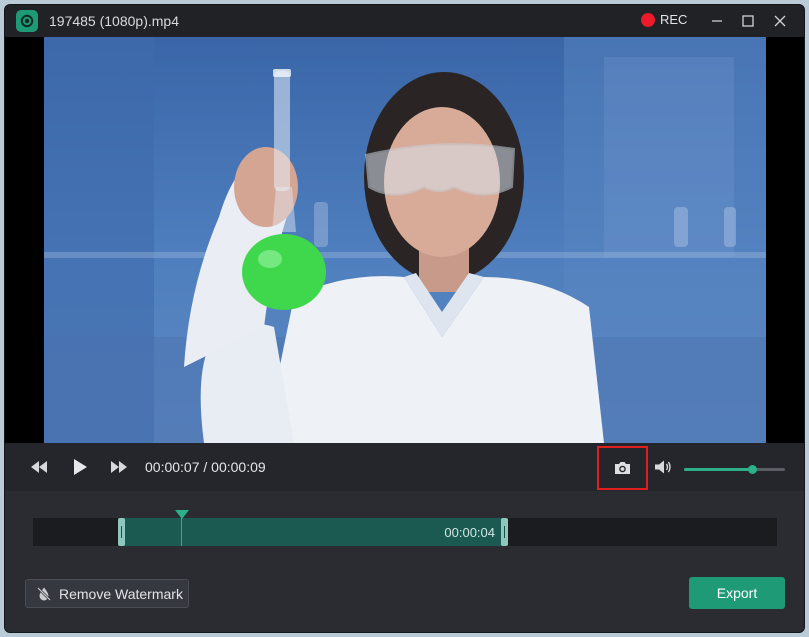 This screenshot has height=637, width=809. Describe the element at coordinates (718, 469) in the screenshot. I see `volume-slider-fill` at that location.